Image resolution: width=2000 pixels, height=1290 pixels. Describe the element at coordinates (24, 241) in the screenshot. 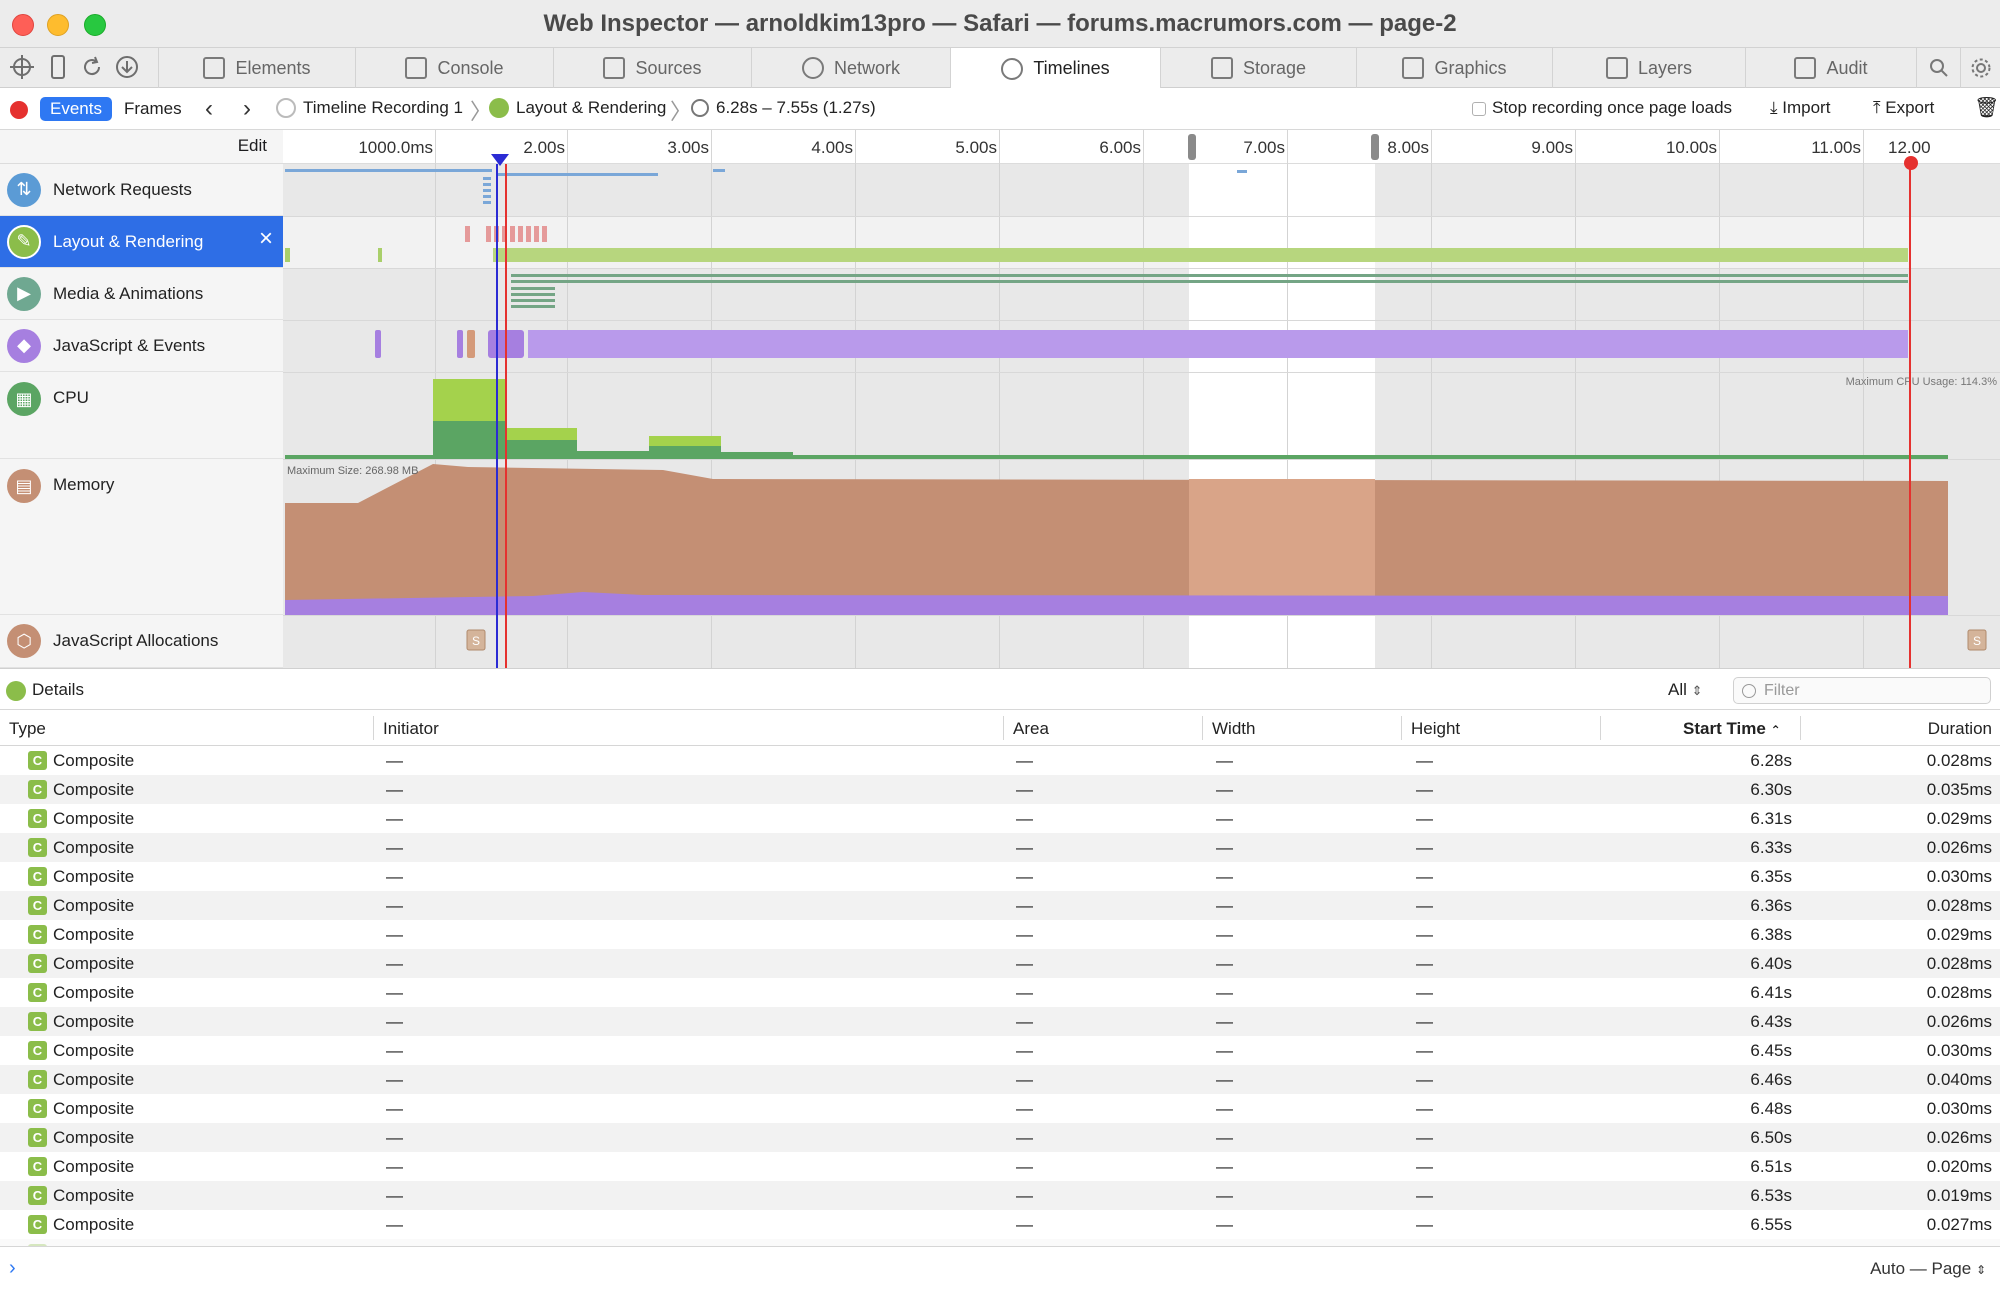

I see `paintbrush-icon: ✎` at that location.